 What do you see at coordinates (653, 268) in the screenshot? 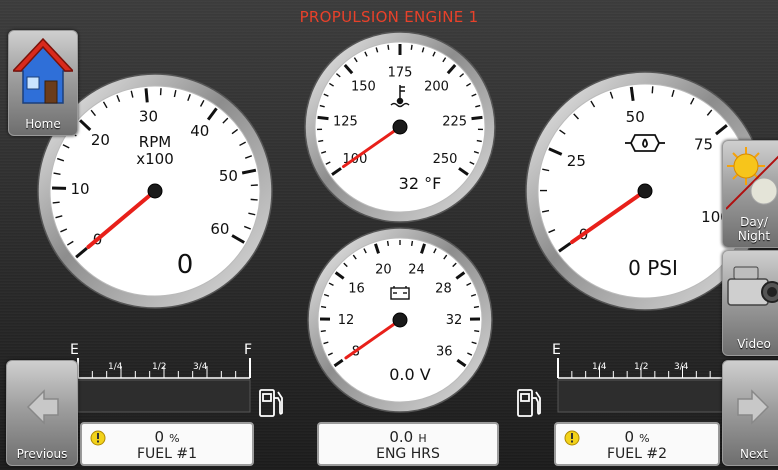
I see `gauge-readout: 0 PSI` at bounding box center [653, 268].